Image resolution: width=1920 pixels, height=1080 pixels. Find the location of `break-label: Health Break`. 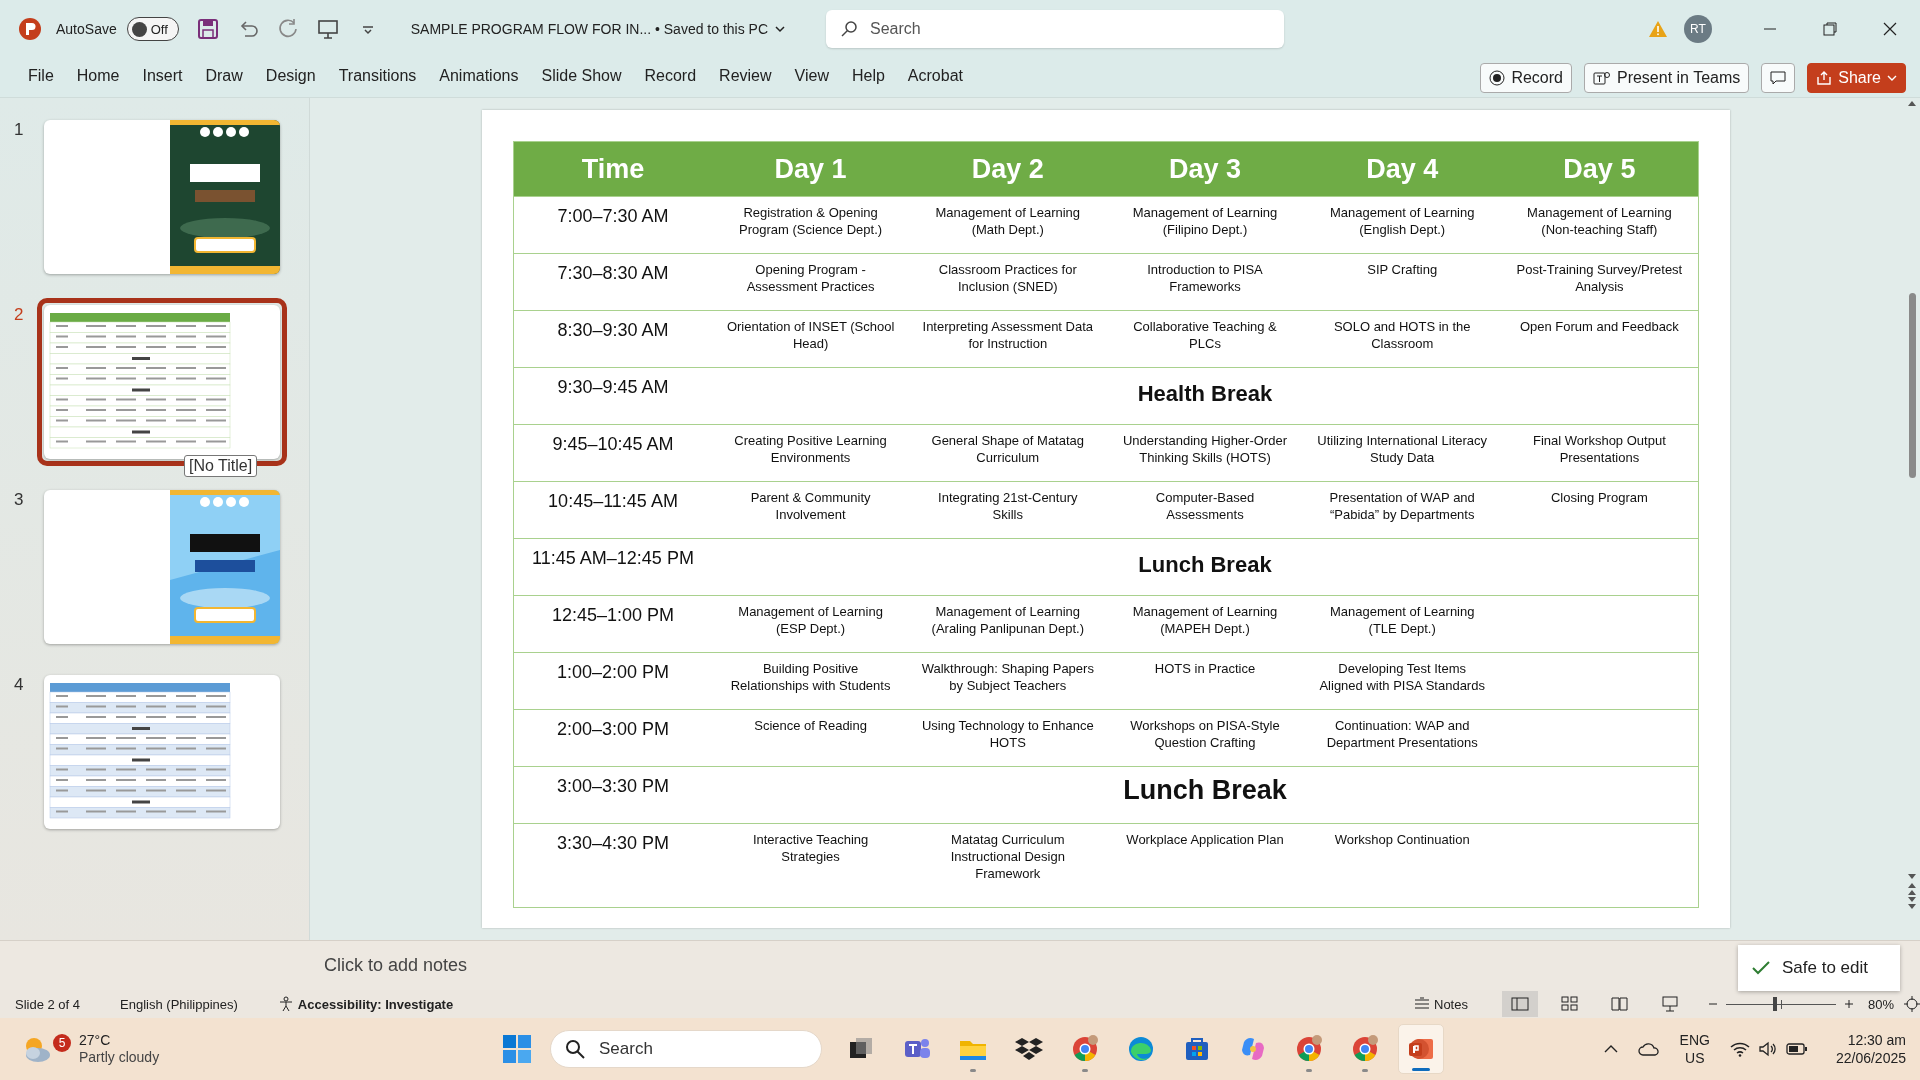

break-label: Health Break is located at coordinates (1205, 393).